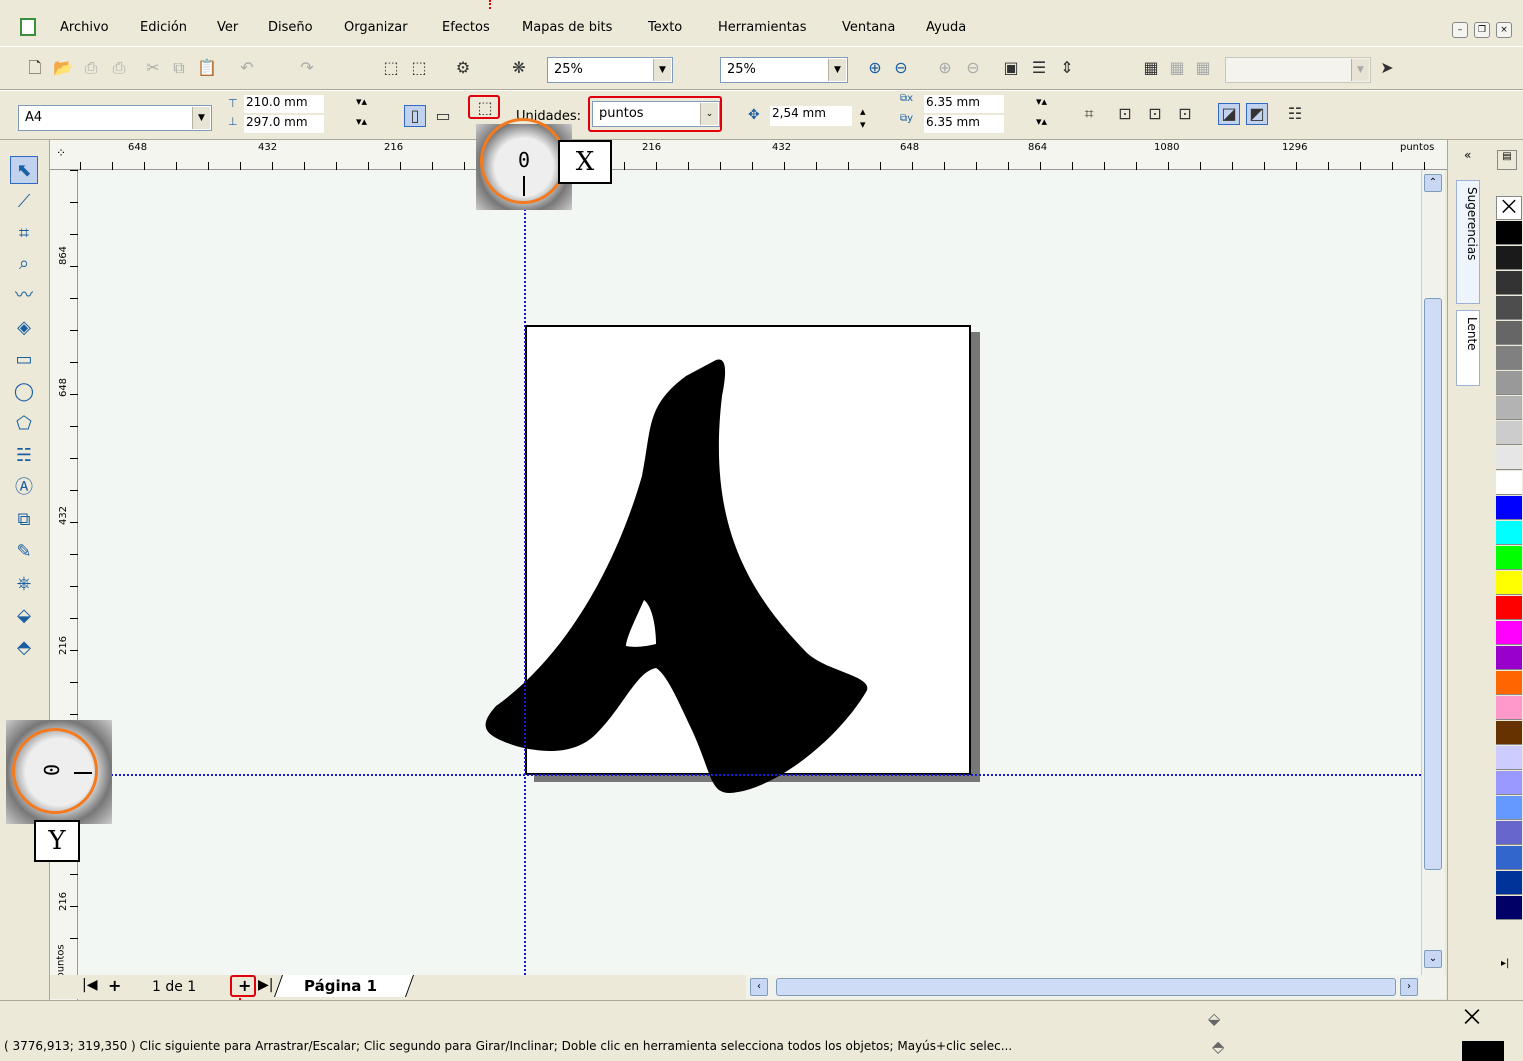 The width and height of the screenshot is (1523, 1061). I want to click on text-tool-icon: Ⓐ, so click(24, 488).